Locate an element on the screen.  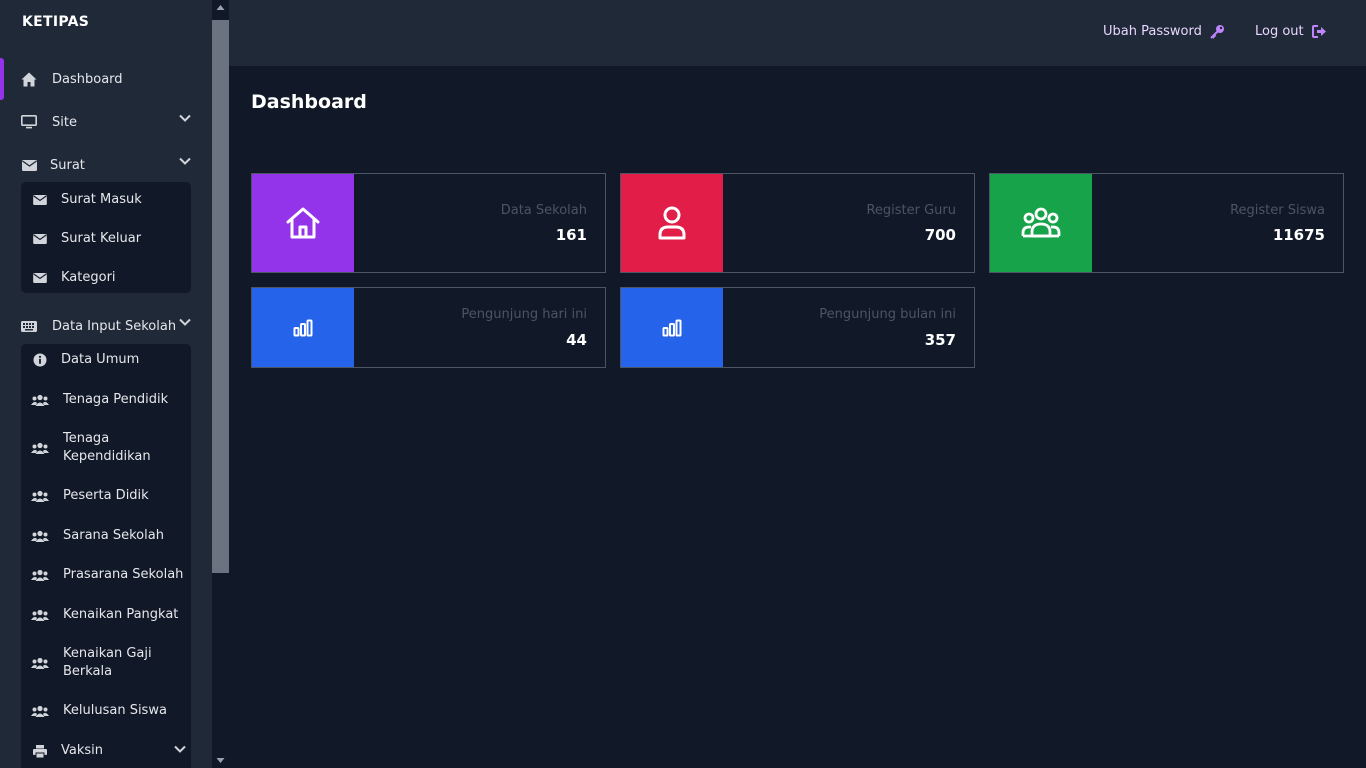
sidebar-item-label: Dashboard is located at coordinates (87, 79).